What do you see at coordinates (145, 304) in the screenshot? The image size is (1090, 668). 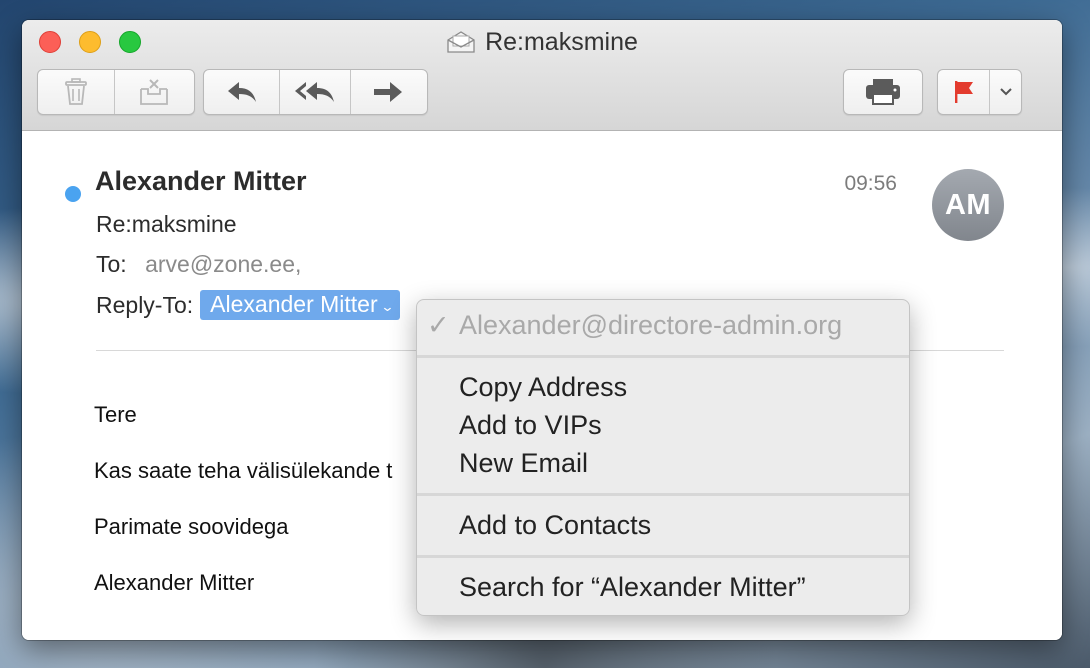 I see `reply-to-label: Reply-To:` at bounding box center [145, 304].